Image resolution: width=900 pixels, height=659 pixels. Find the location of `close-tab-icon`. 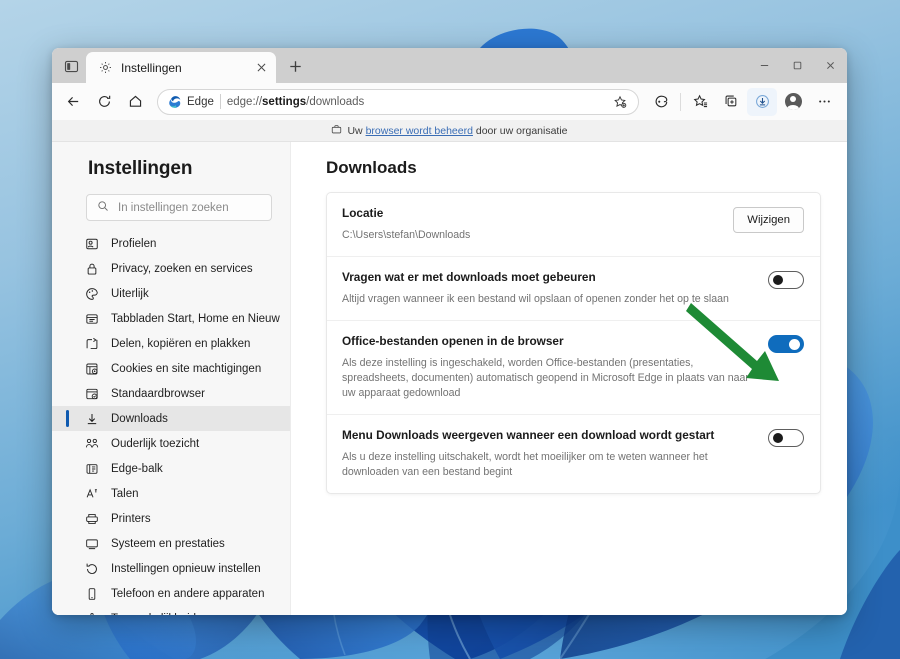

close-tab-icon is located at coordinates (261, 68).